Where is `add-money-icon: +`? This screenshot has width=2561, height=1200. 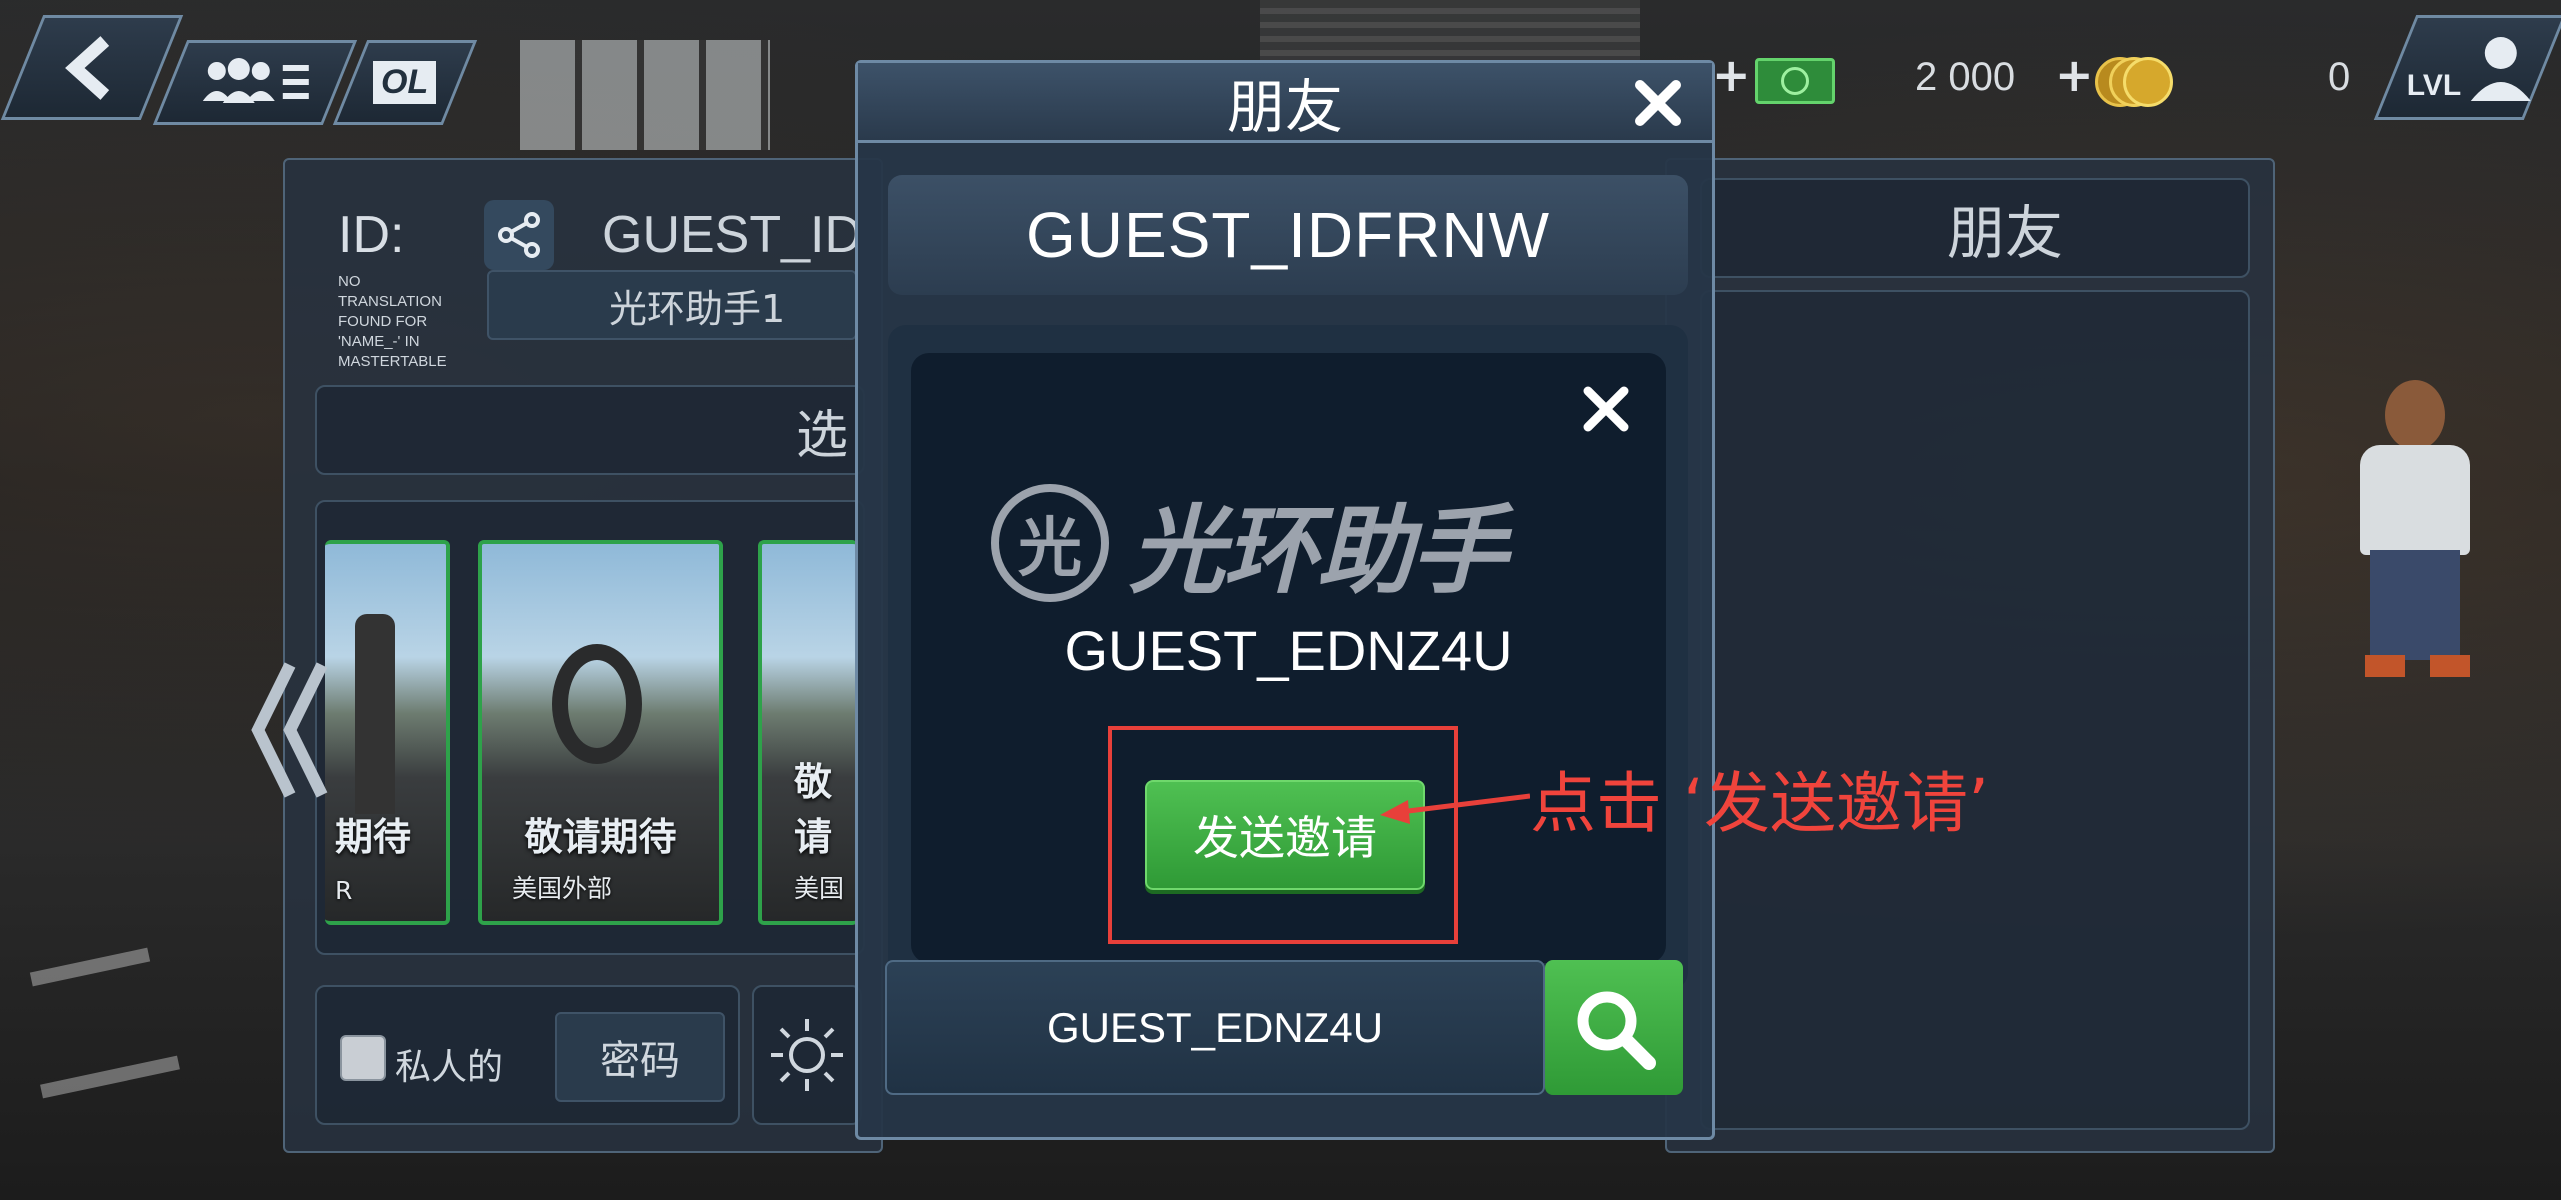
add-money-icon: + is located at coordinates (1731, 75).